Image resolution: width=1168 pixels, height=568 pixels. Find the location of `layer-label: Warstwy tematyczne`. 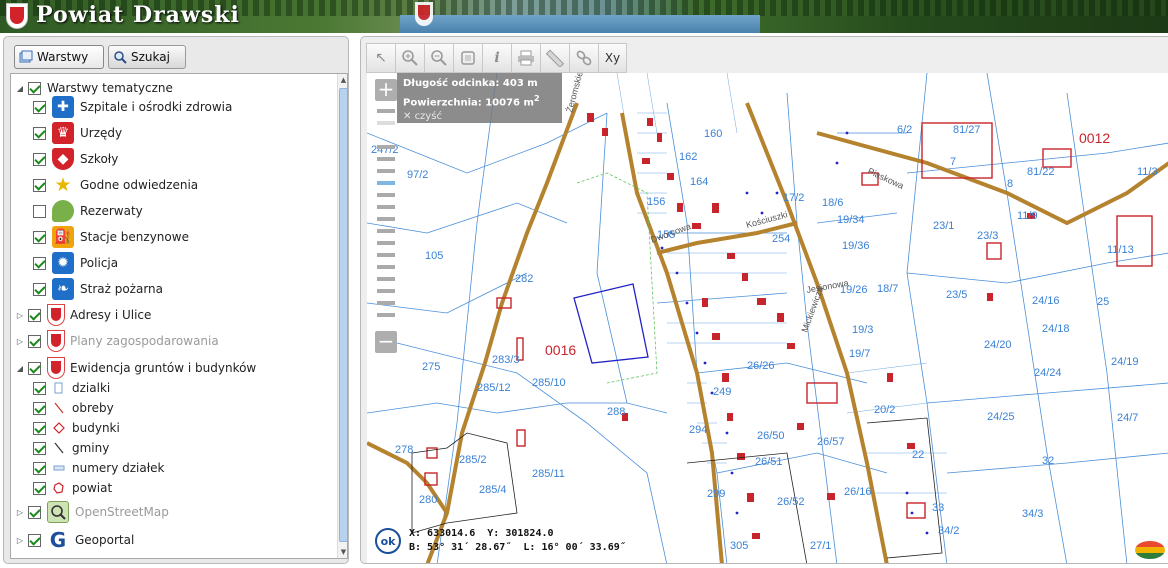

layer-label: Warstwy tematyczne is located at coordinates (110, 88).